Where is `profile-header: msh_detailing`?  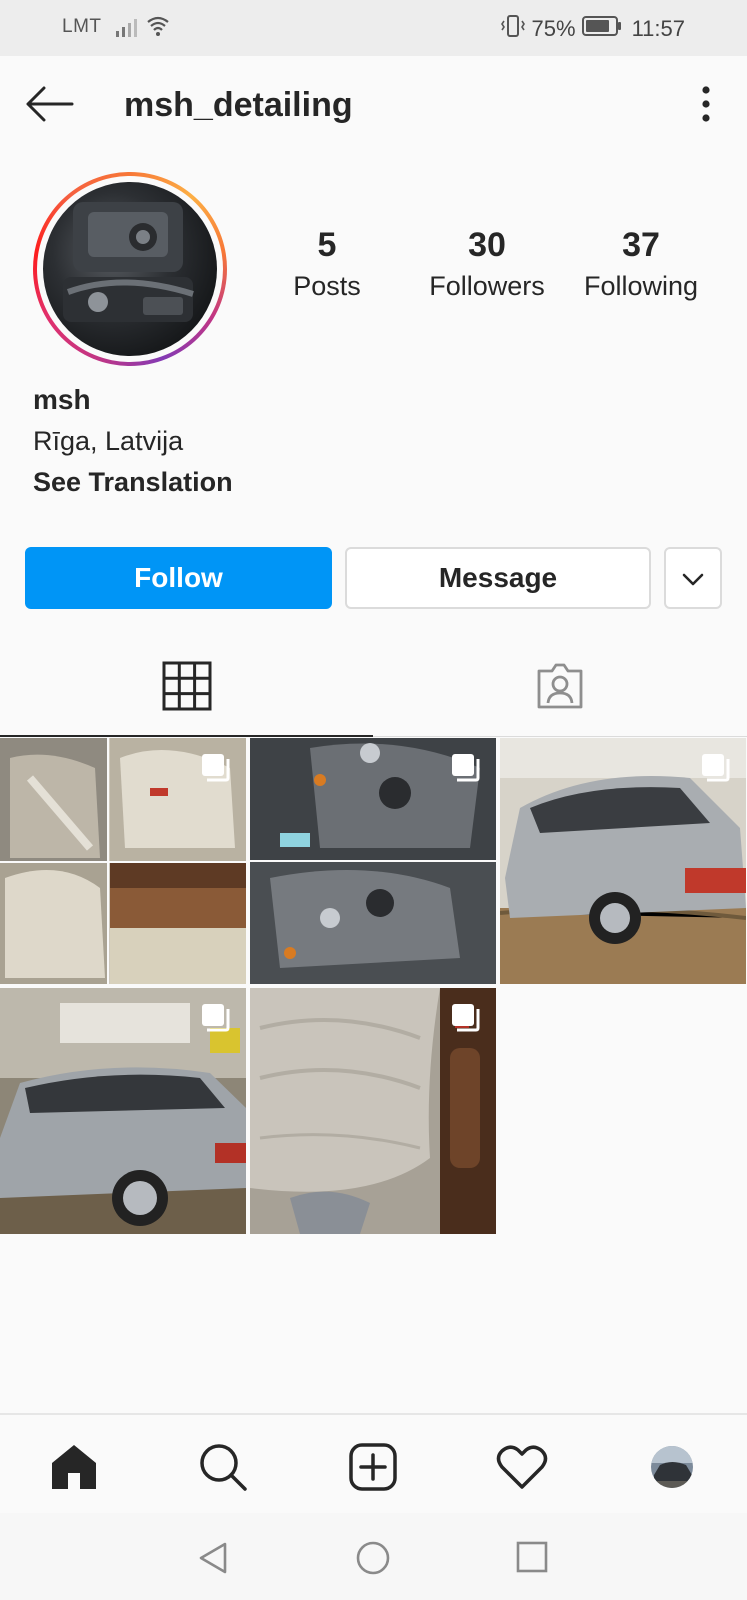 profile-header: msh_detailing is located at coordinates (373, 104).